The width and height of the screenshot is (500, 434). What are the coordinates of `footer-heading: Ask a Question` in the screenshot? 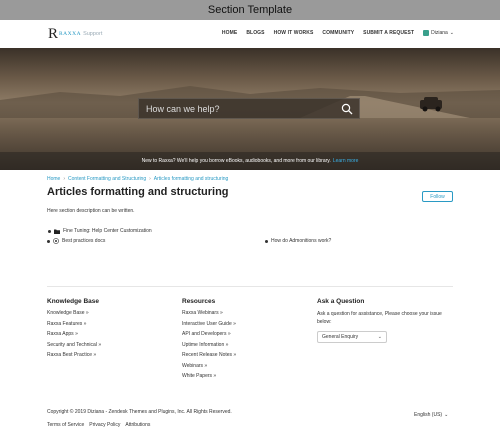 It's located at (341, 301).